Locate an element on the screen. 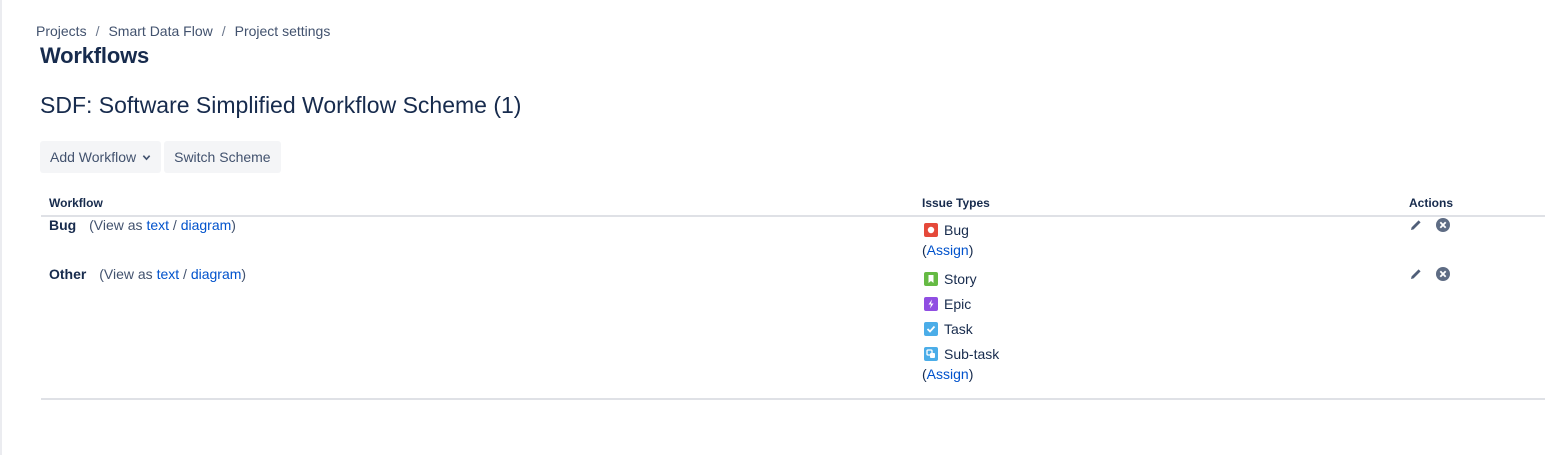 Image resolution: width=1545 pixels, height=455 pixels. task-icon is located at coordinates (931, 328).